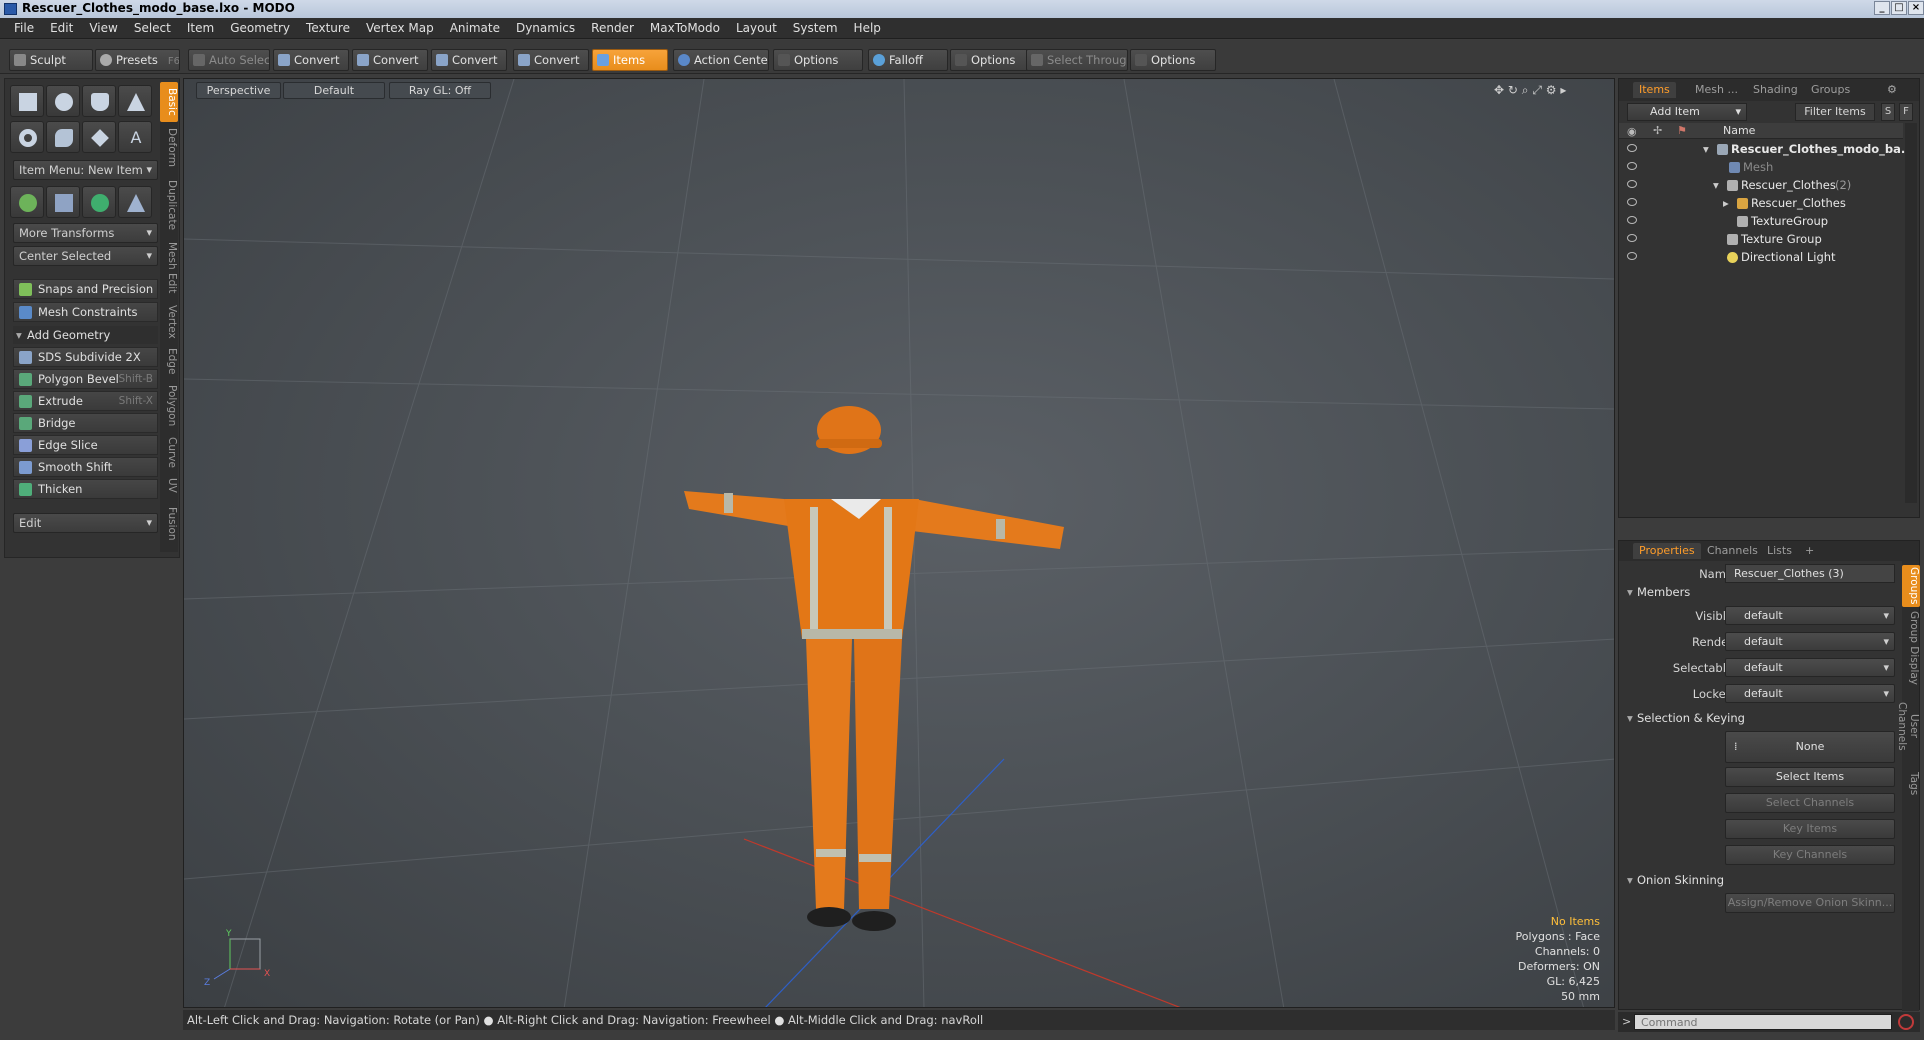 The image size is (1924, 1040). Describe the element at coordinates (1888, 112) in the screenshot. I see `filter-s-button: S` at that location.